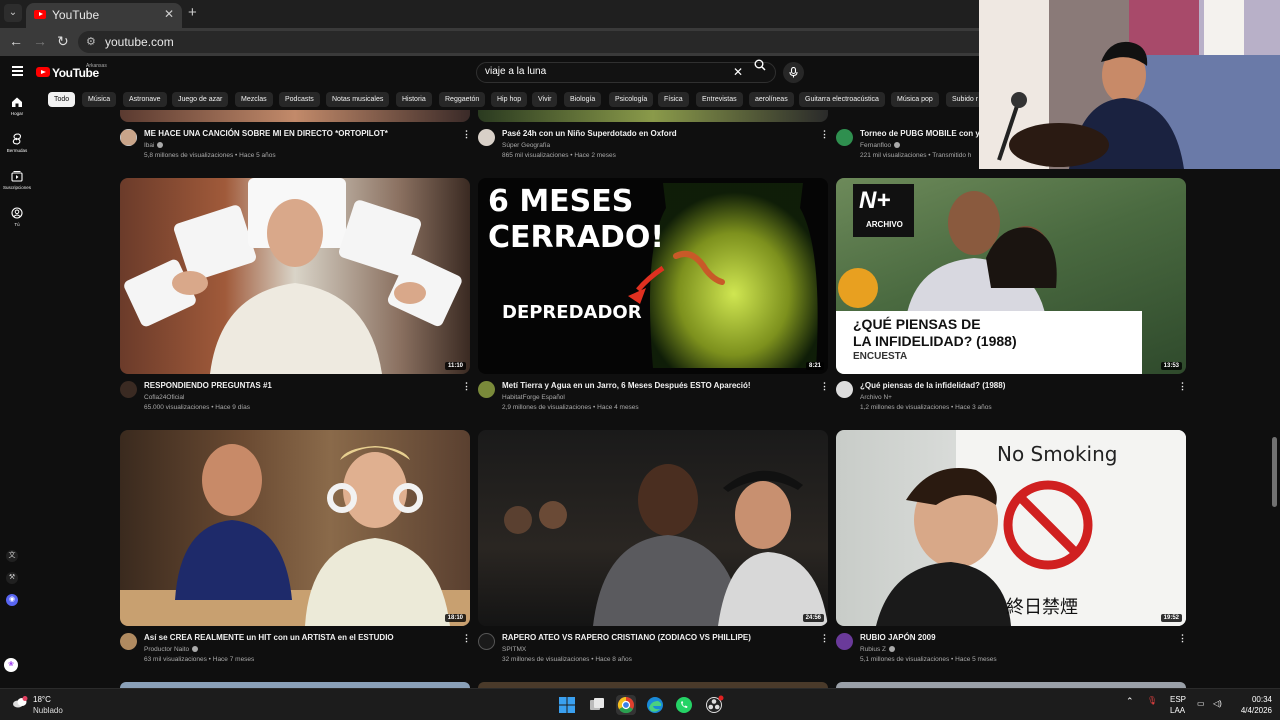  What do you see at coordinates (171, 649) in the screenshot?
I see `channel-name: Productor Naito` at bounding box center [171, 649].